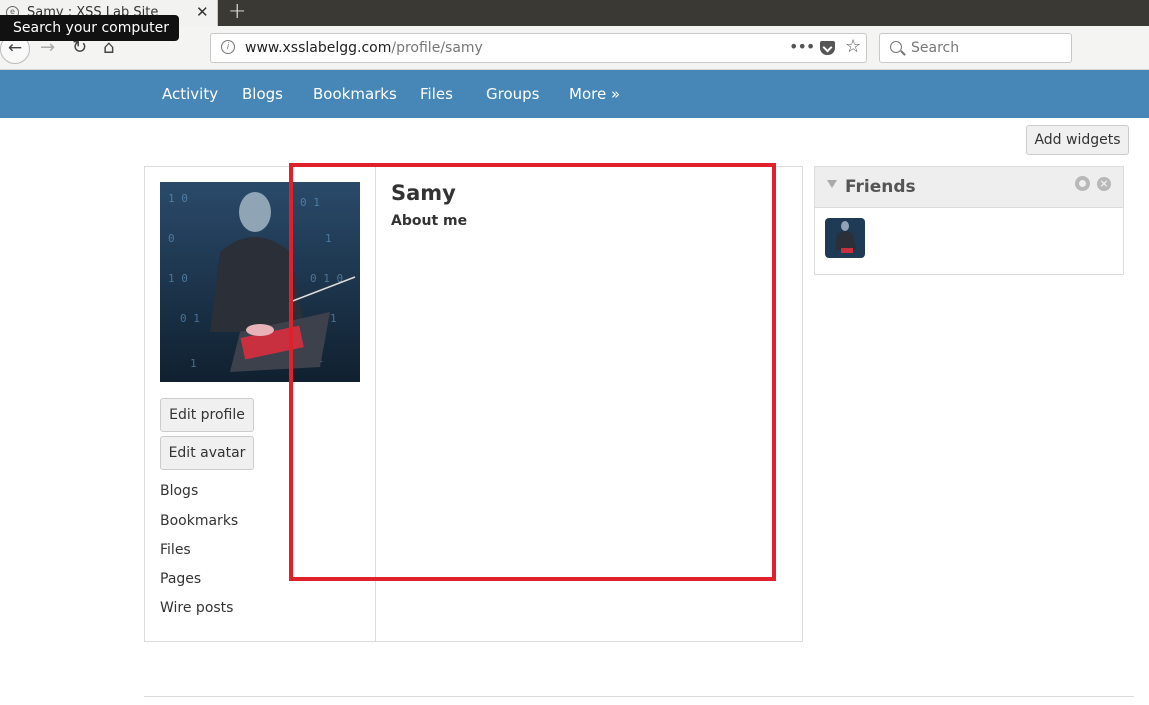 This screenshot has height=705, width=1149. I want to click on add-widgets-button: Add widgets, so click(1077, 140).